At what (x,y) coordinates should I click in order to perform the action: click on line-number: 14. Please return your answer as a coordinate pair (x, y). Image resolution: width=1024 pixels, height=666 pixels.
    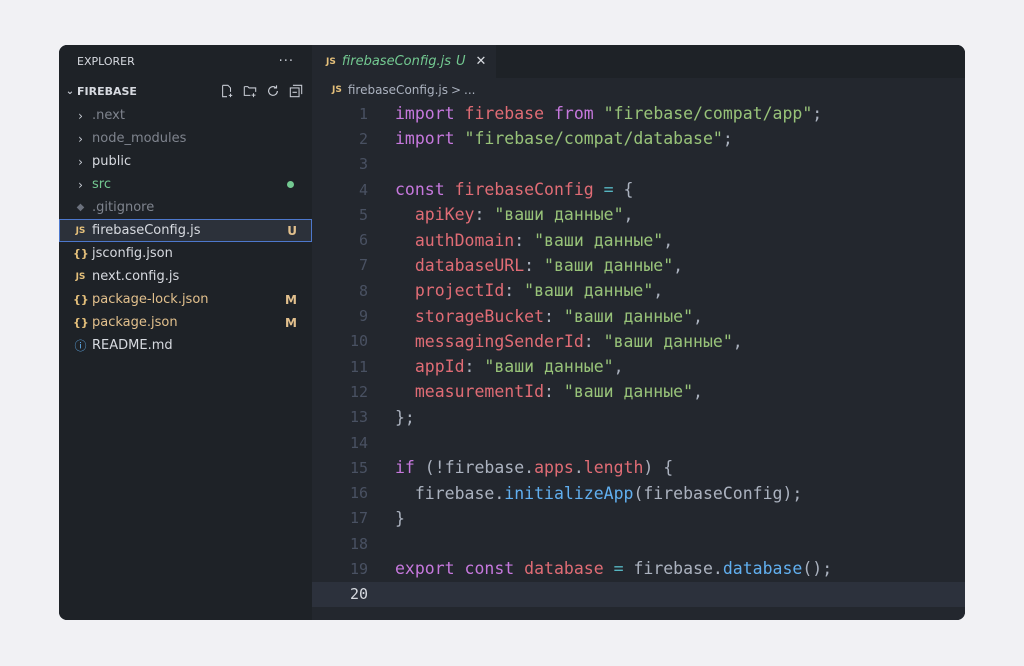
    Looking at the image, I should click on (358, 442).